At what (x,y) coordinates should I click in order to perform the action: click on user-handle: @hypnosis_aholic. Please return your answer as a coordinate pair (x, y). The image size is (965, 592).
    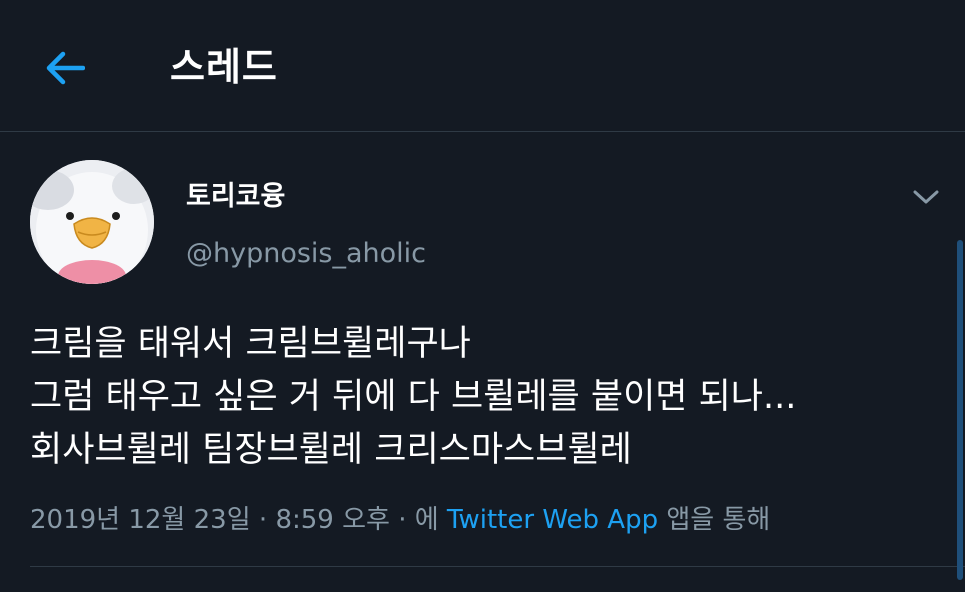
    Looking at the image, I should click on (306, 254).